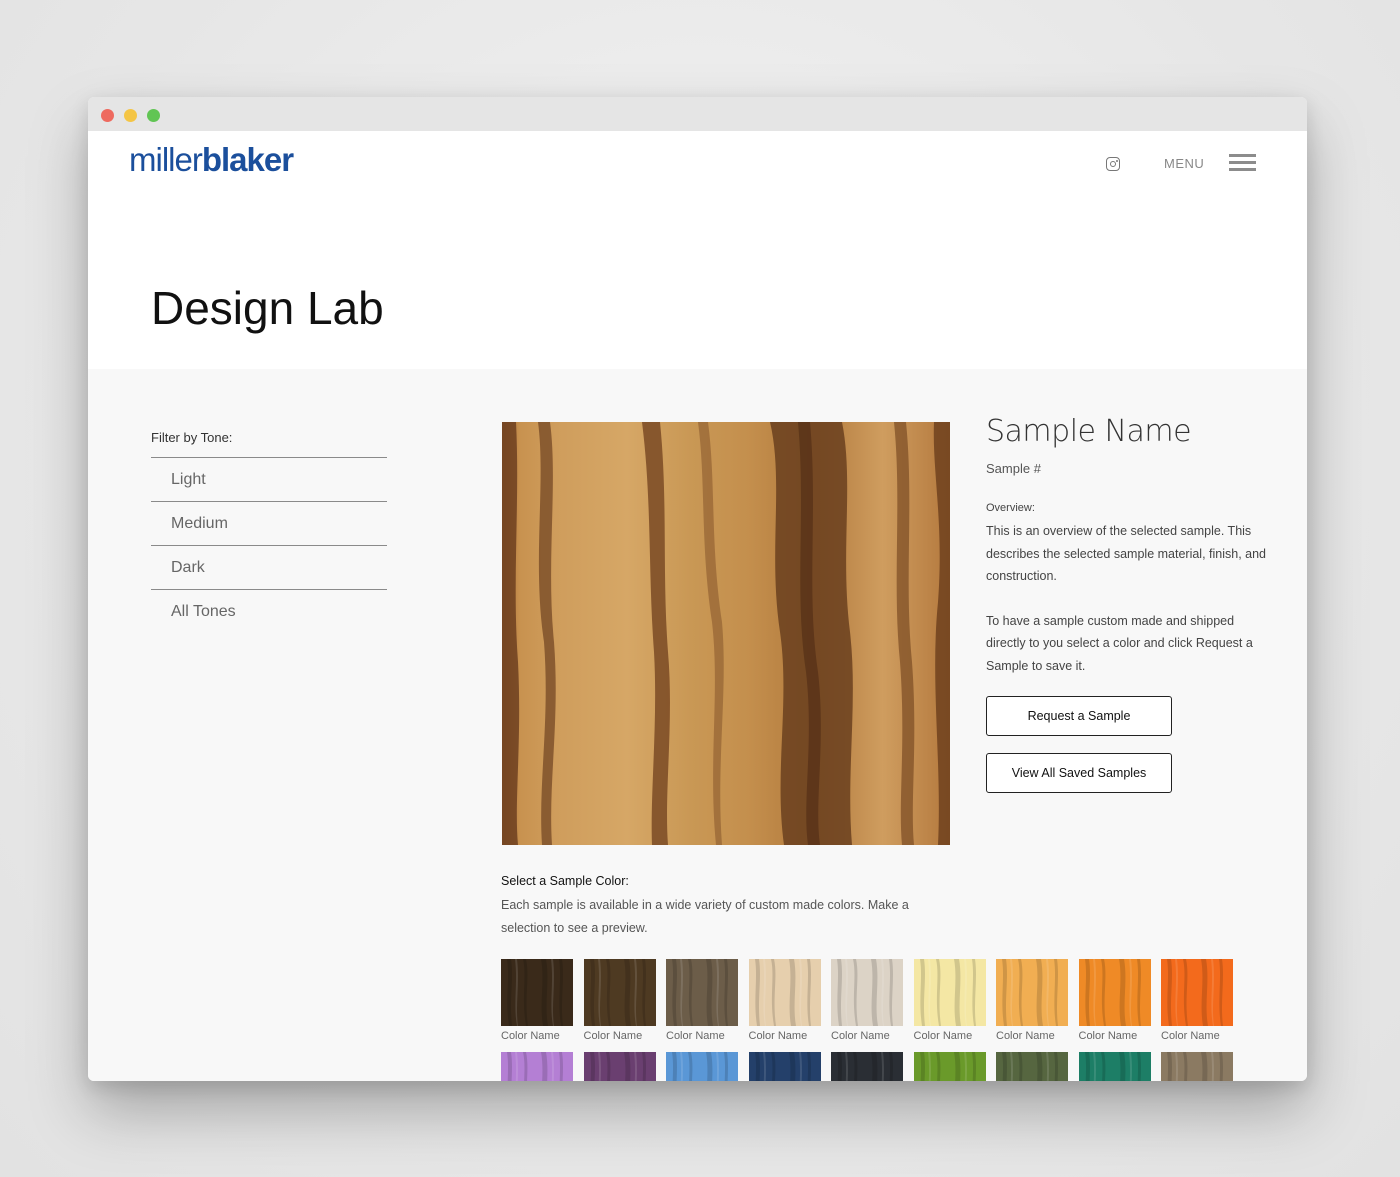 This screenshot has height=1177, width=1400. What do you see at coordinates (166, 159) in the screenshot?
I see `logo-text-miller: miller` at bounding box center [166, 159].